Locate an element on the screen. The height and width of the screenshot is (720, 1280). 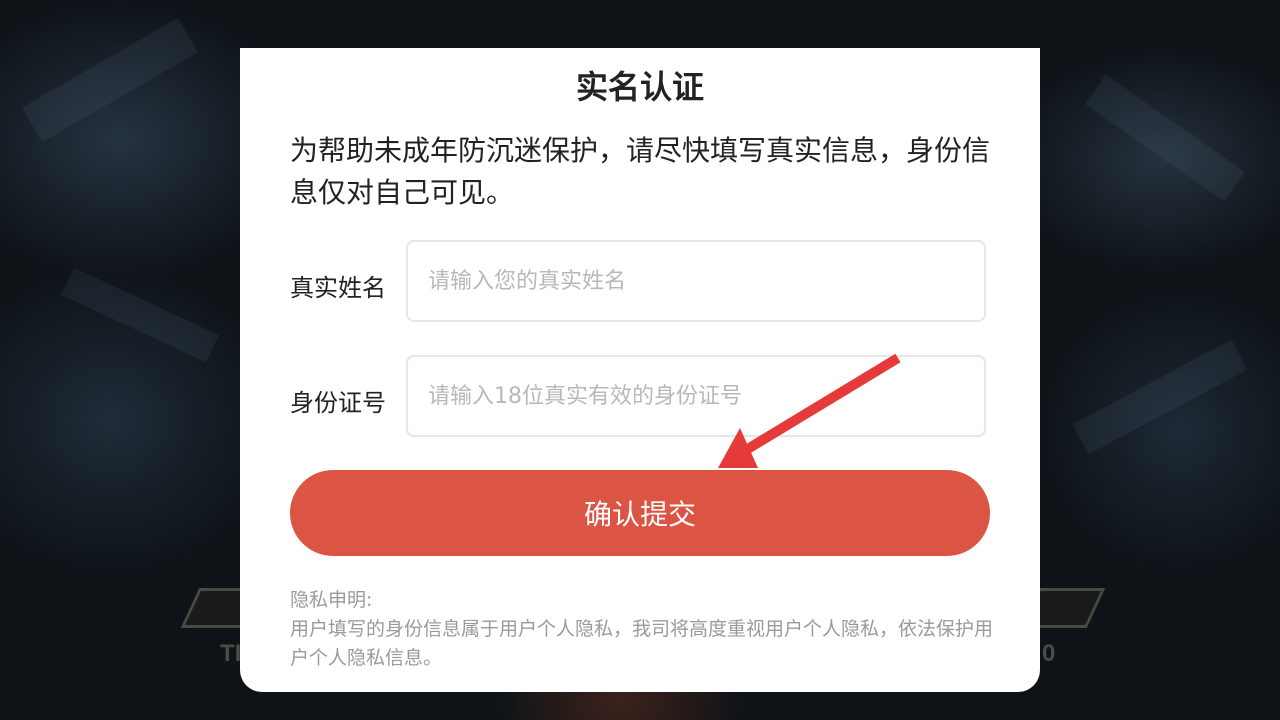
background-badge-right-text: 0 is located at coordinates (1049, 653).